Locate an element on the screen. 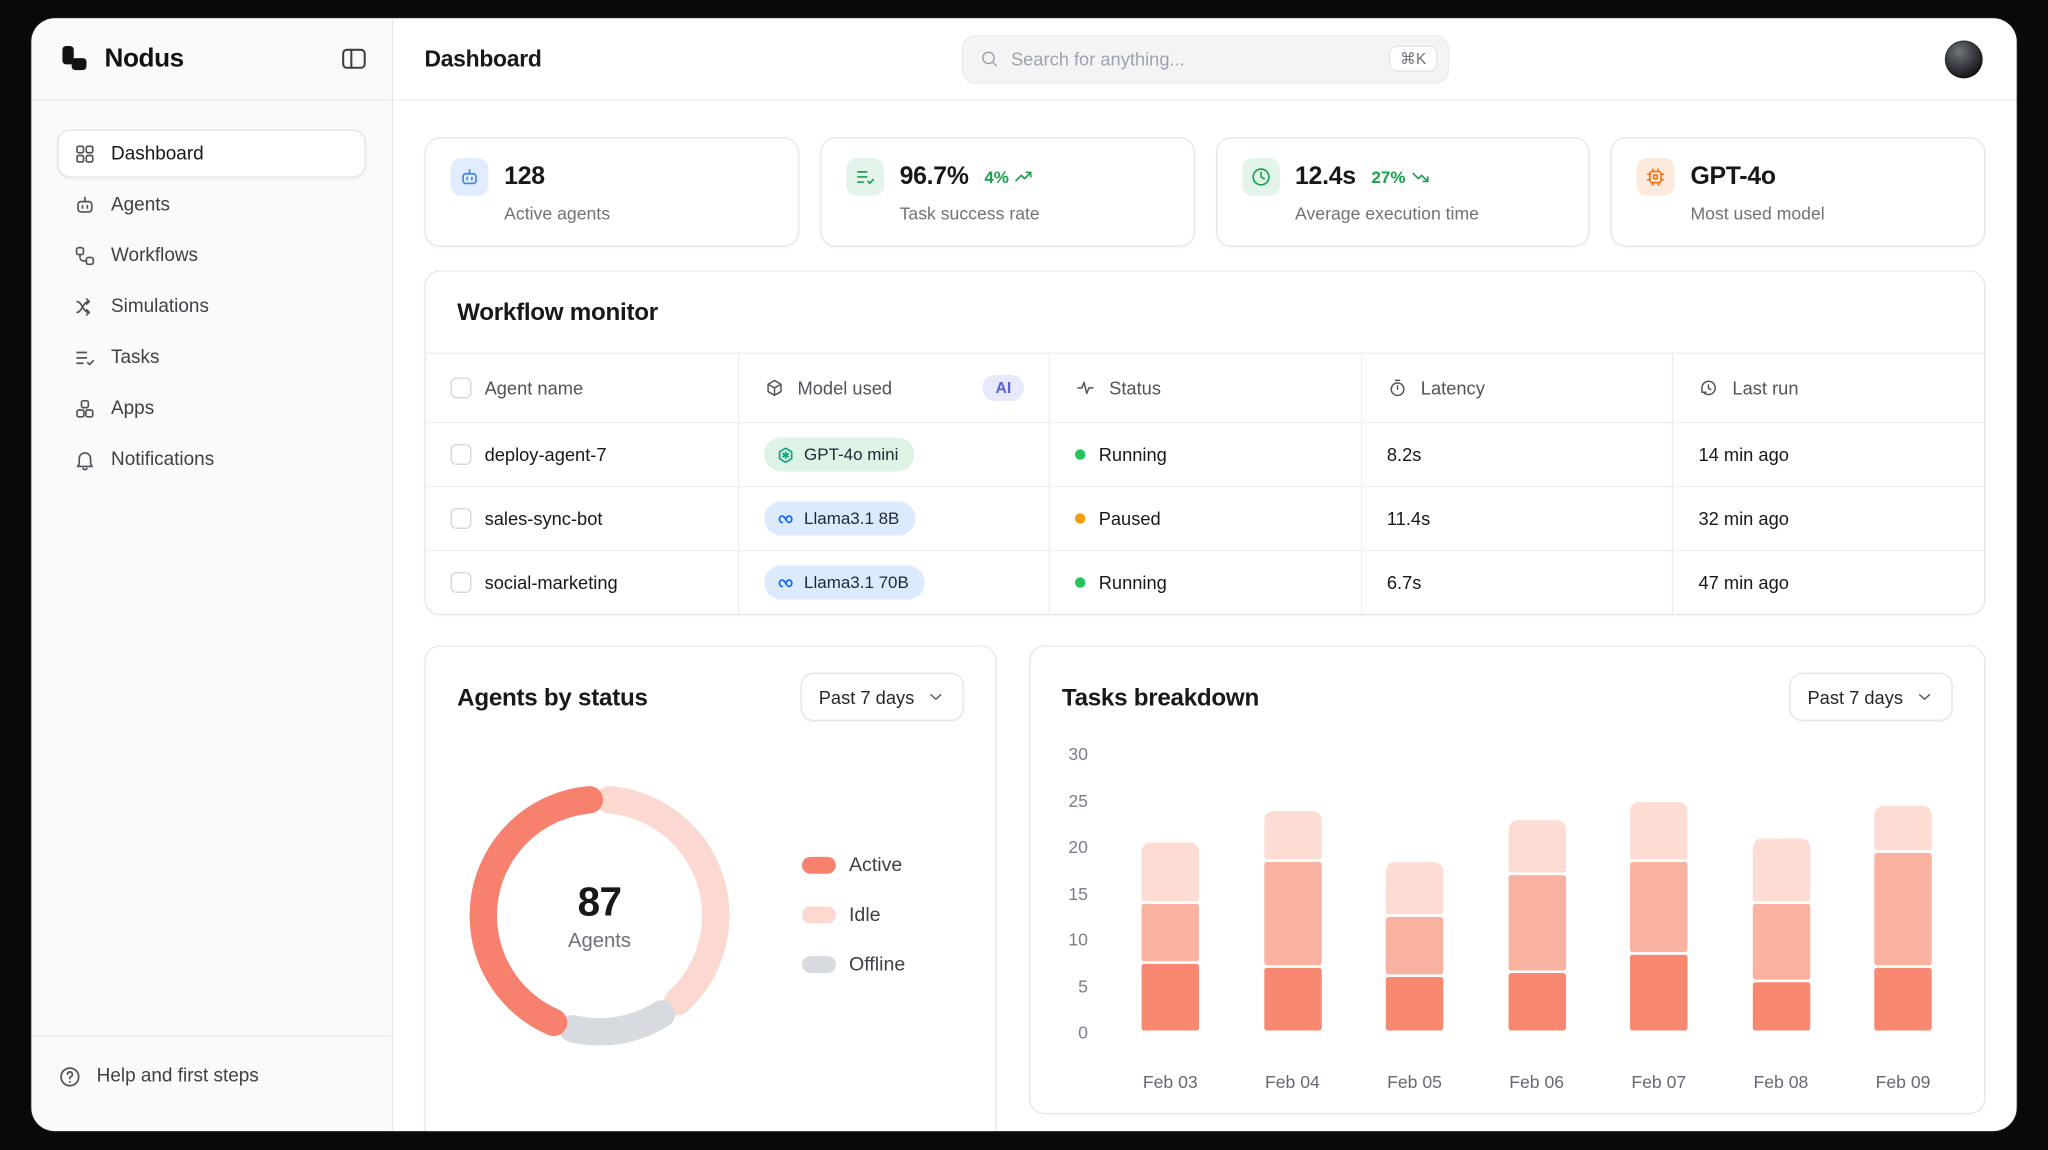  sidebar-item-apps: Apps is located at coordinates (211, 408).